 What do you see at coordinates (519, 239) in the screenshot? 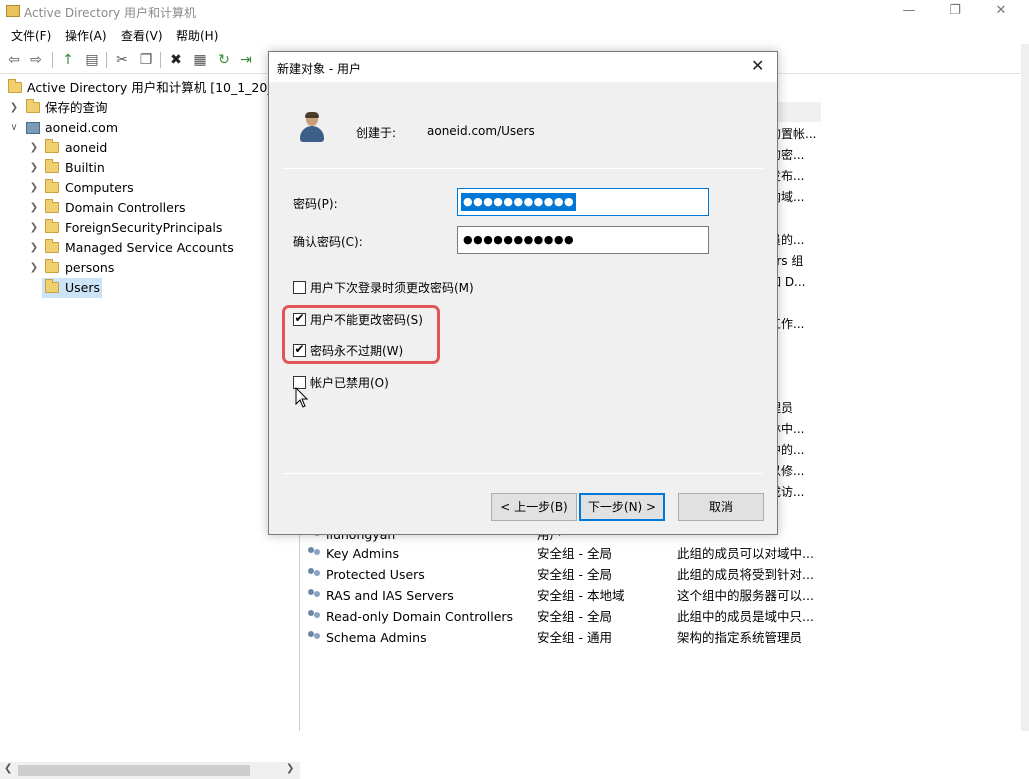
I see `confirm-password-value: ●●●●●●●●●●●` at bounding box center [519, 239].